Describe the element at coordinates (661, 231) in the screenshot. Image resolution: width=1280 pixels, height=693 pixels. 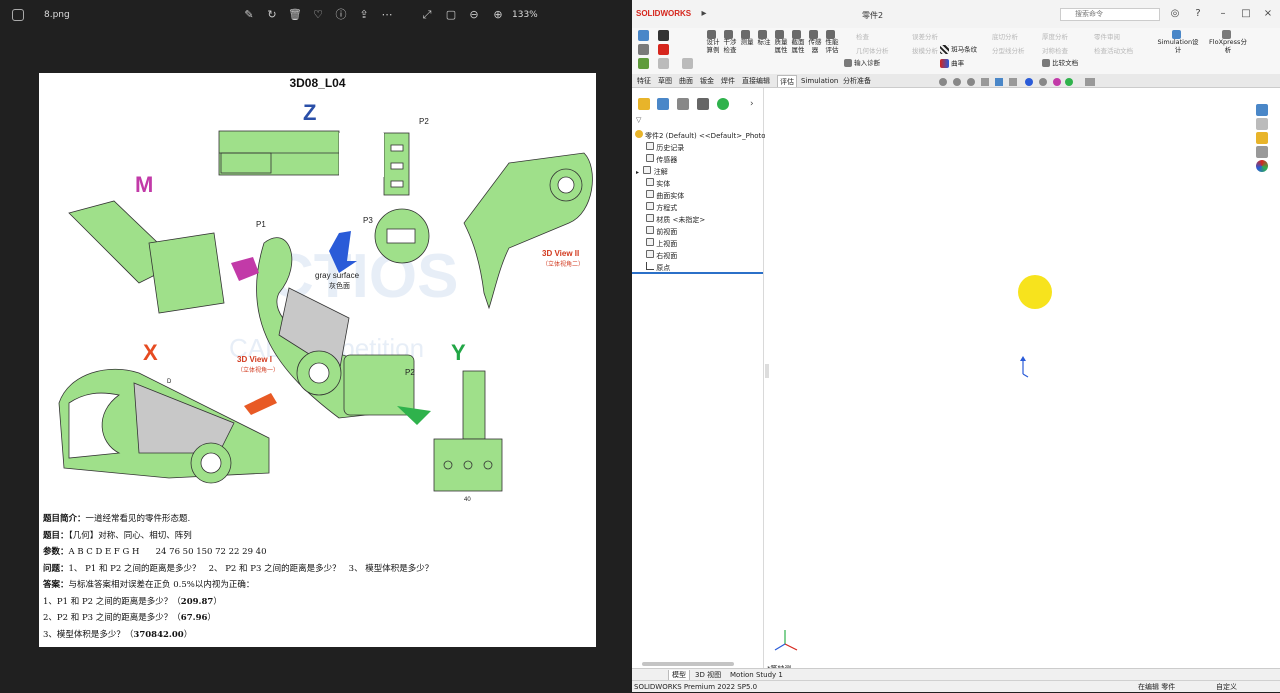
I see `tree-front-plane: 前视面` at that location.